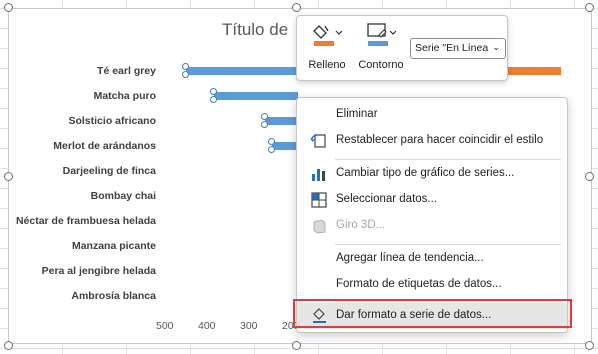 This screenshot has height=354, width=598. What do you see at coordinates (381, 50) in the screenshot?
I see `outline-button: Contorno` at bounding box center [381, 50].